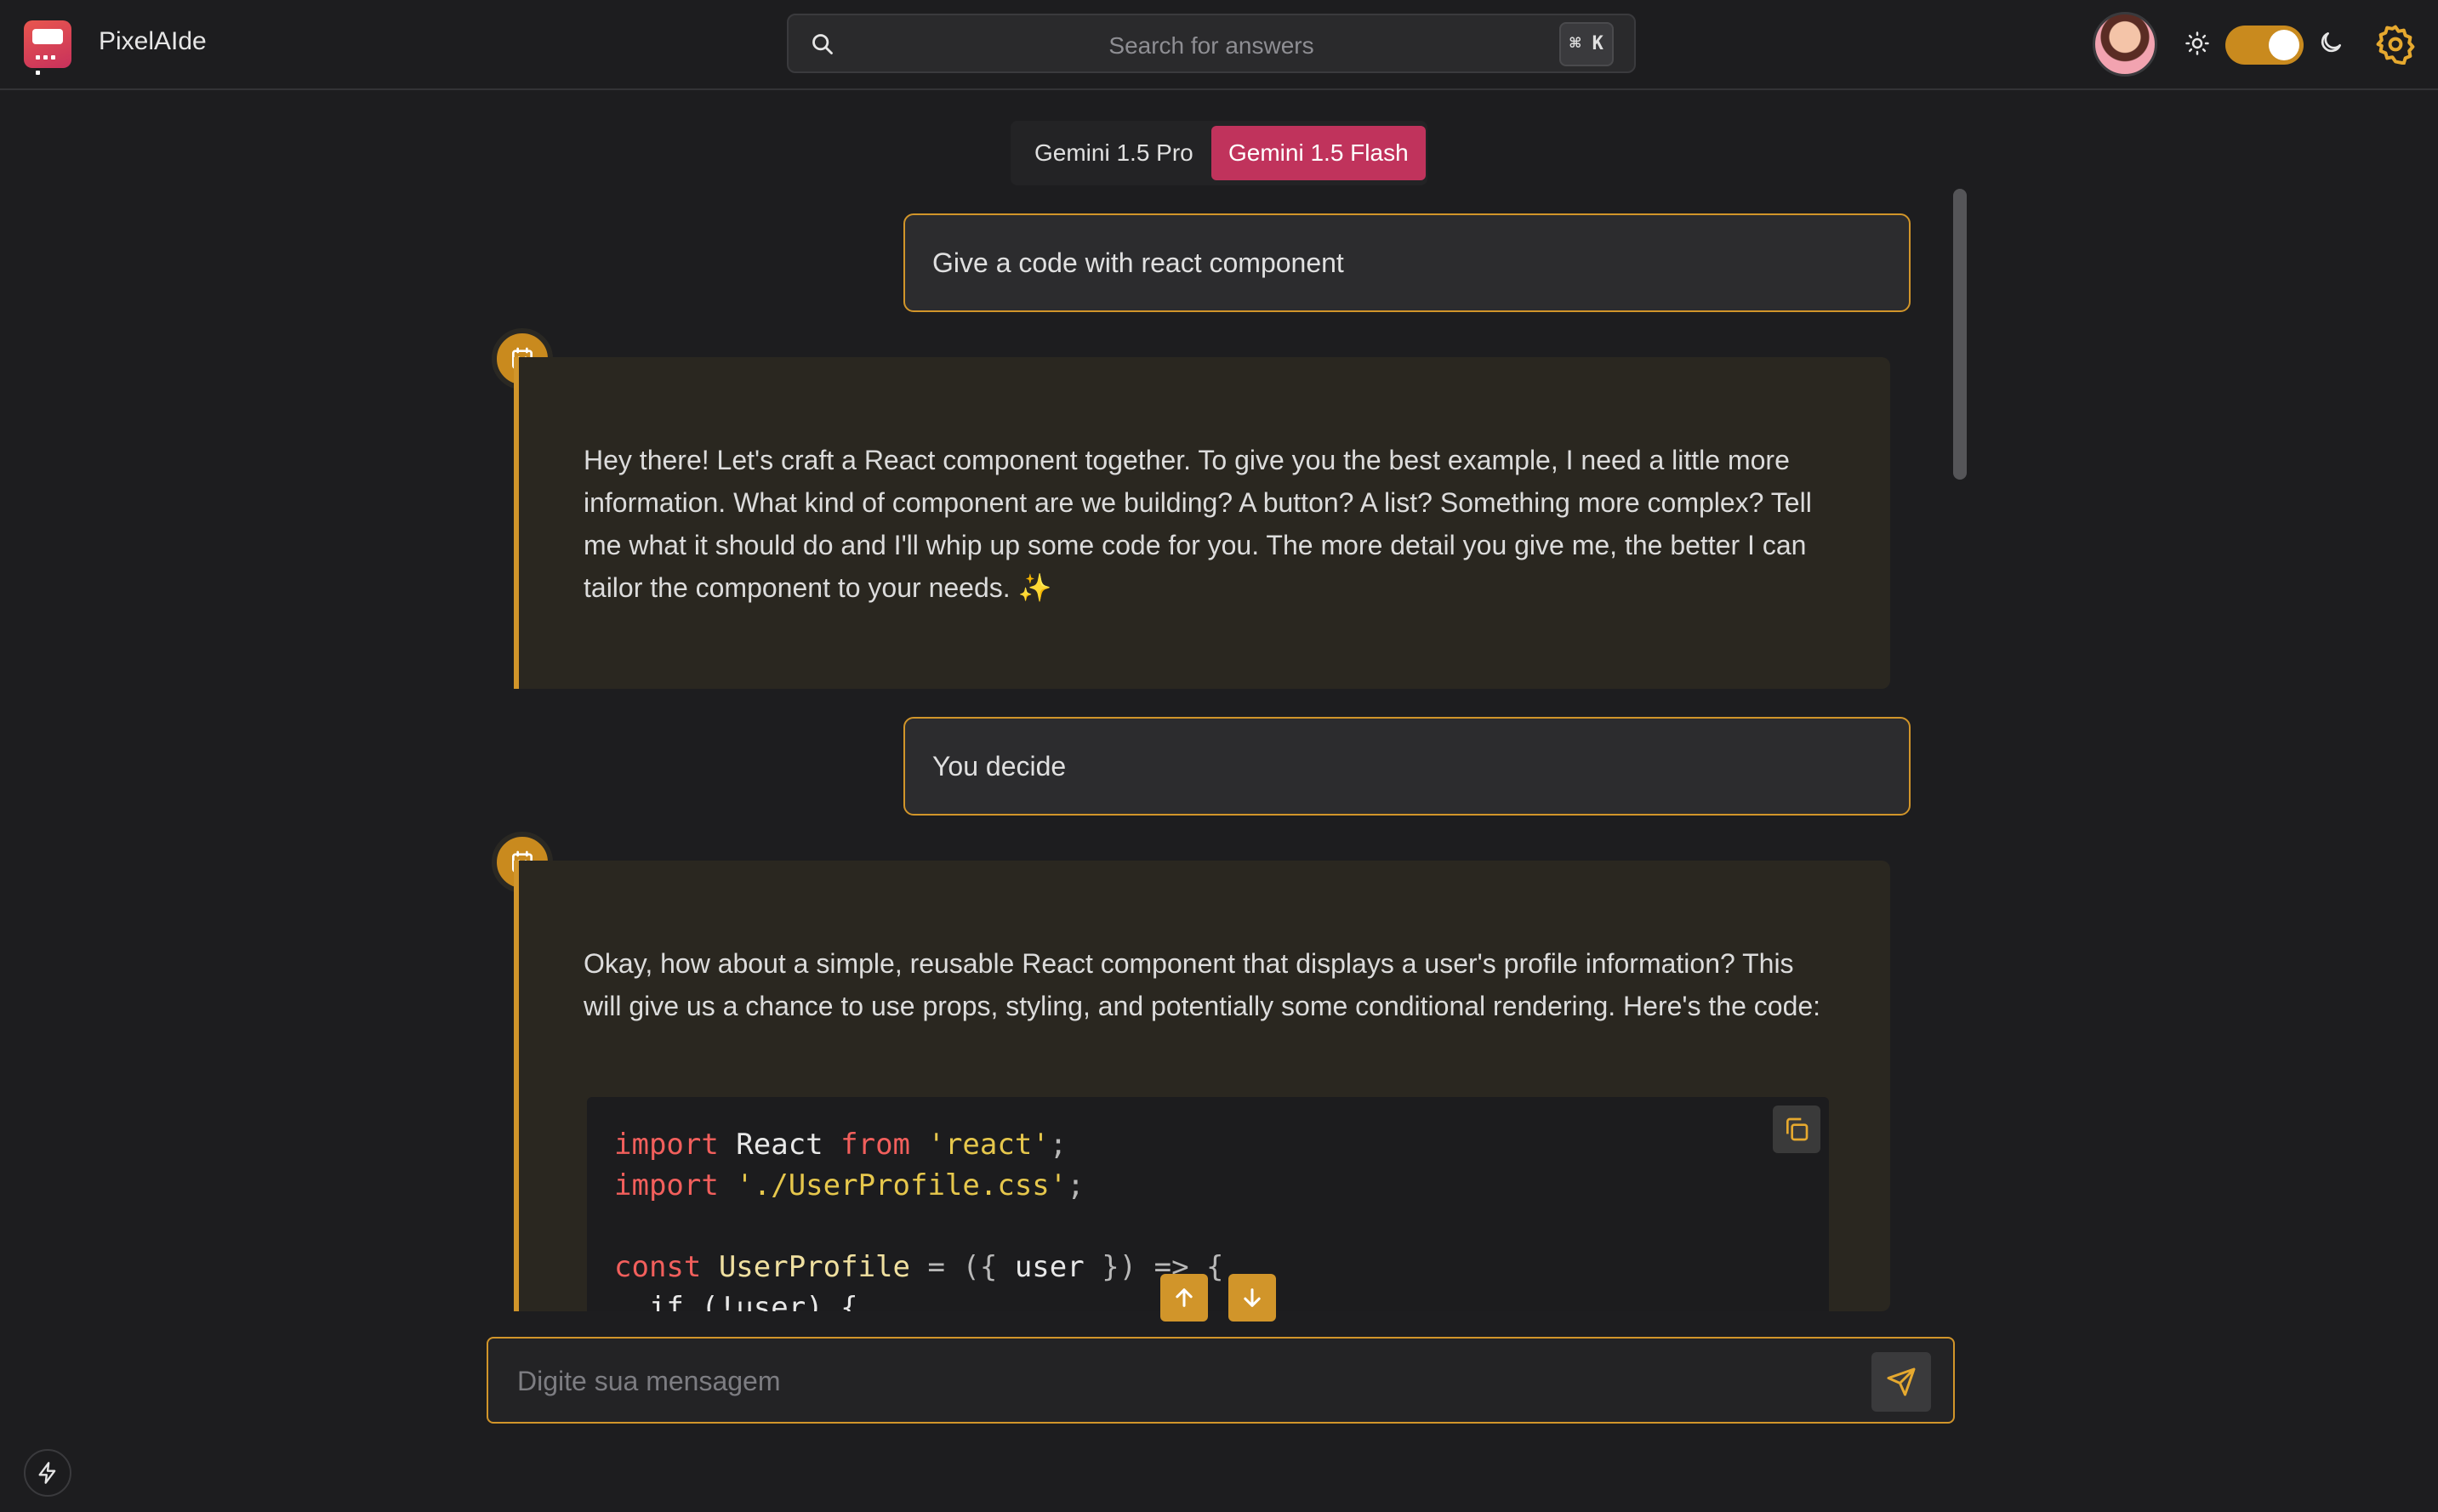 Image resolution: width=2438 pixels, height=1512 pixels. I want to click on model-switch: Gemini 1.5 Pro Gemini 1.5 Flash, so click(1219, 153).